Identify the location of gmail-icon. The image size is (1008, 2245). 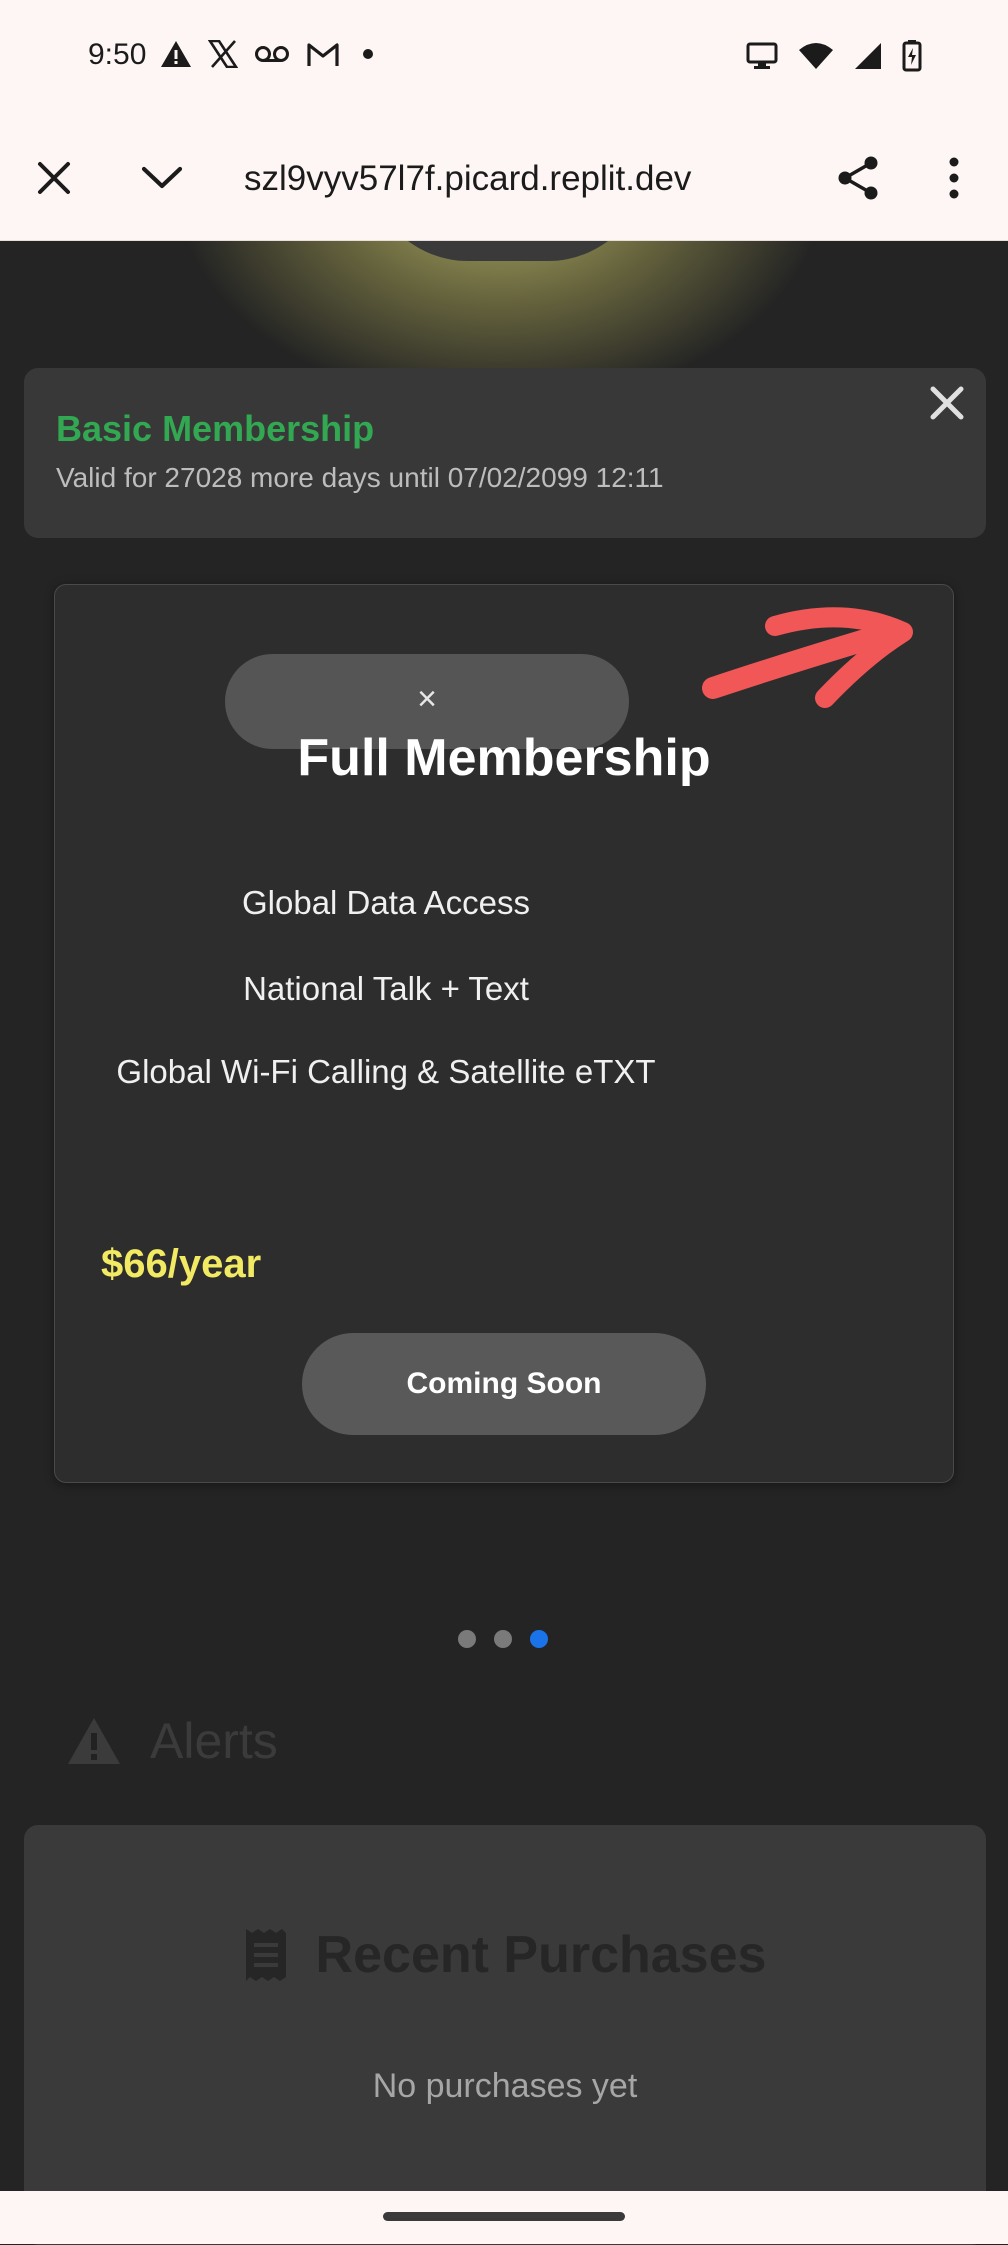
(323, 54).